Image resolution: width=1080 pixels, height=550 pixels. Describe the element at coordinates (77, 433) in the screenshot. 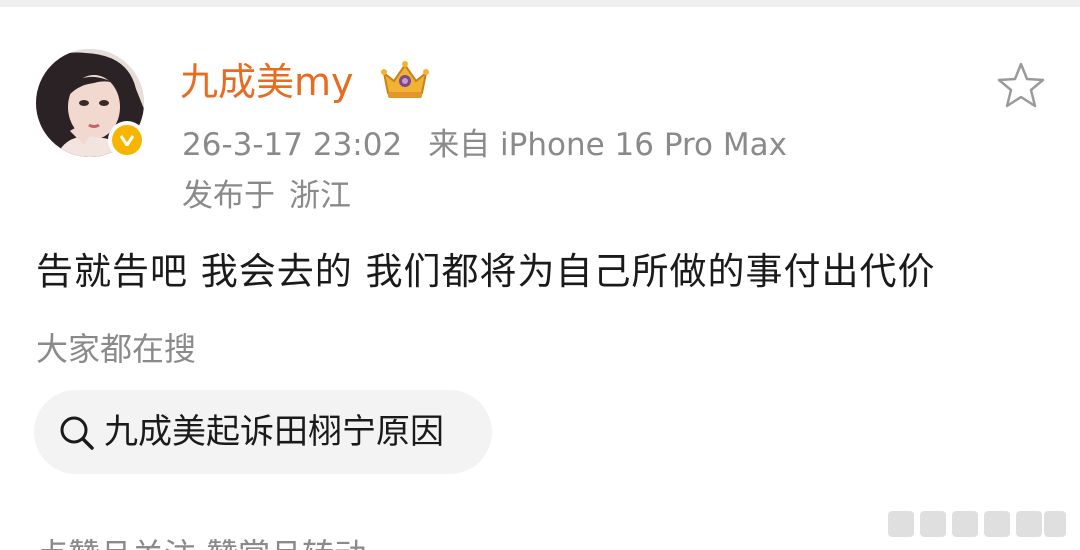

I see `search-icon` at that location.